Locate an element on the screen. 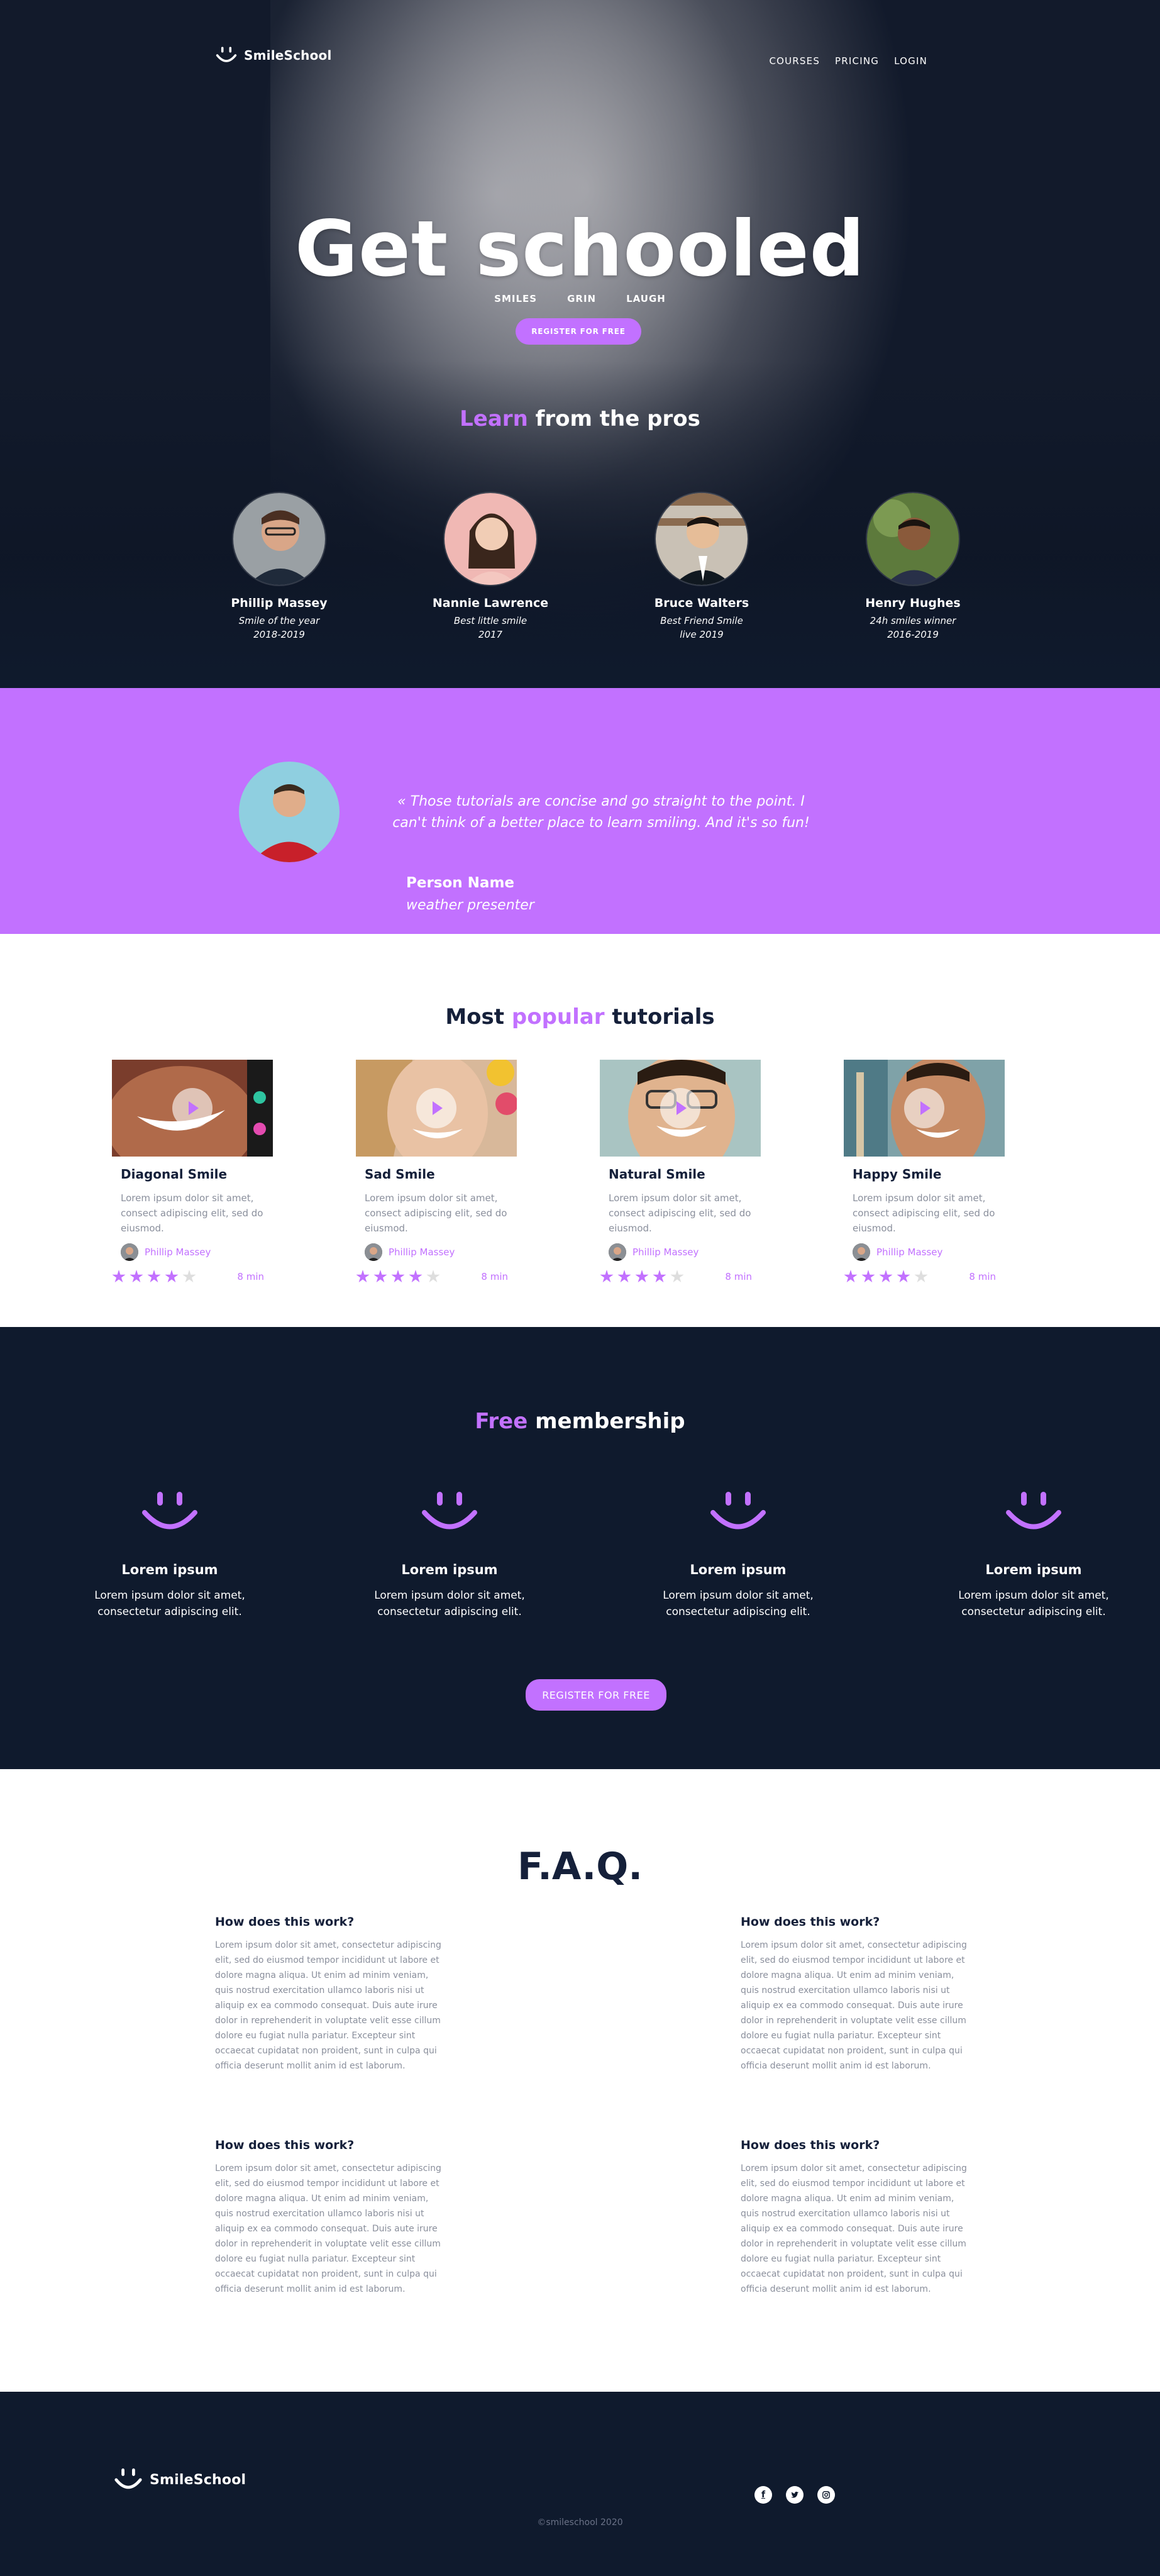 This screenshot has height=2576, width=1160. nav-login-link: LOGIN is located at coordinates (910, 61).